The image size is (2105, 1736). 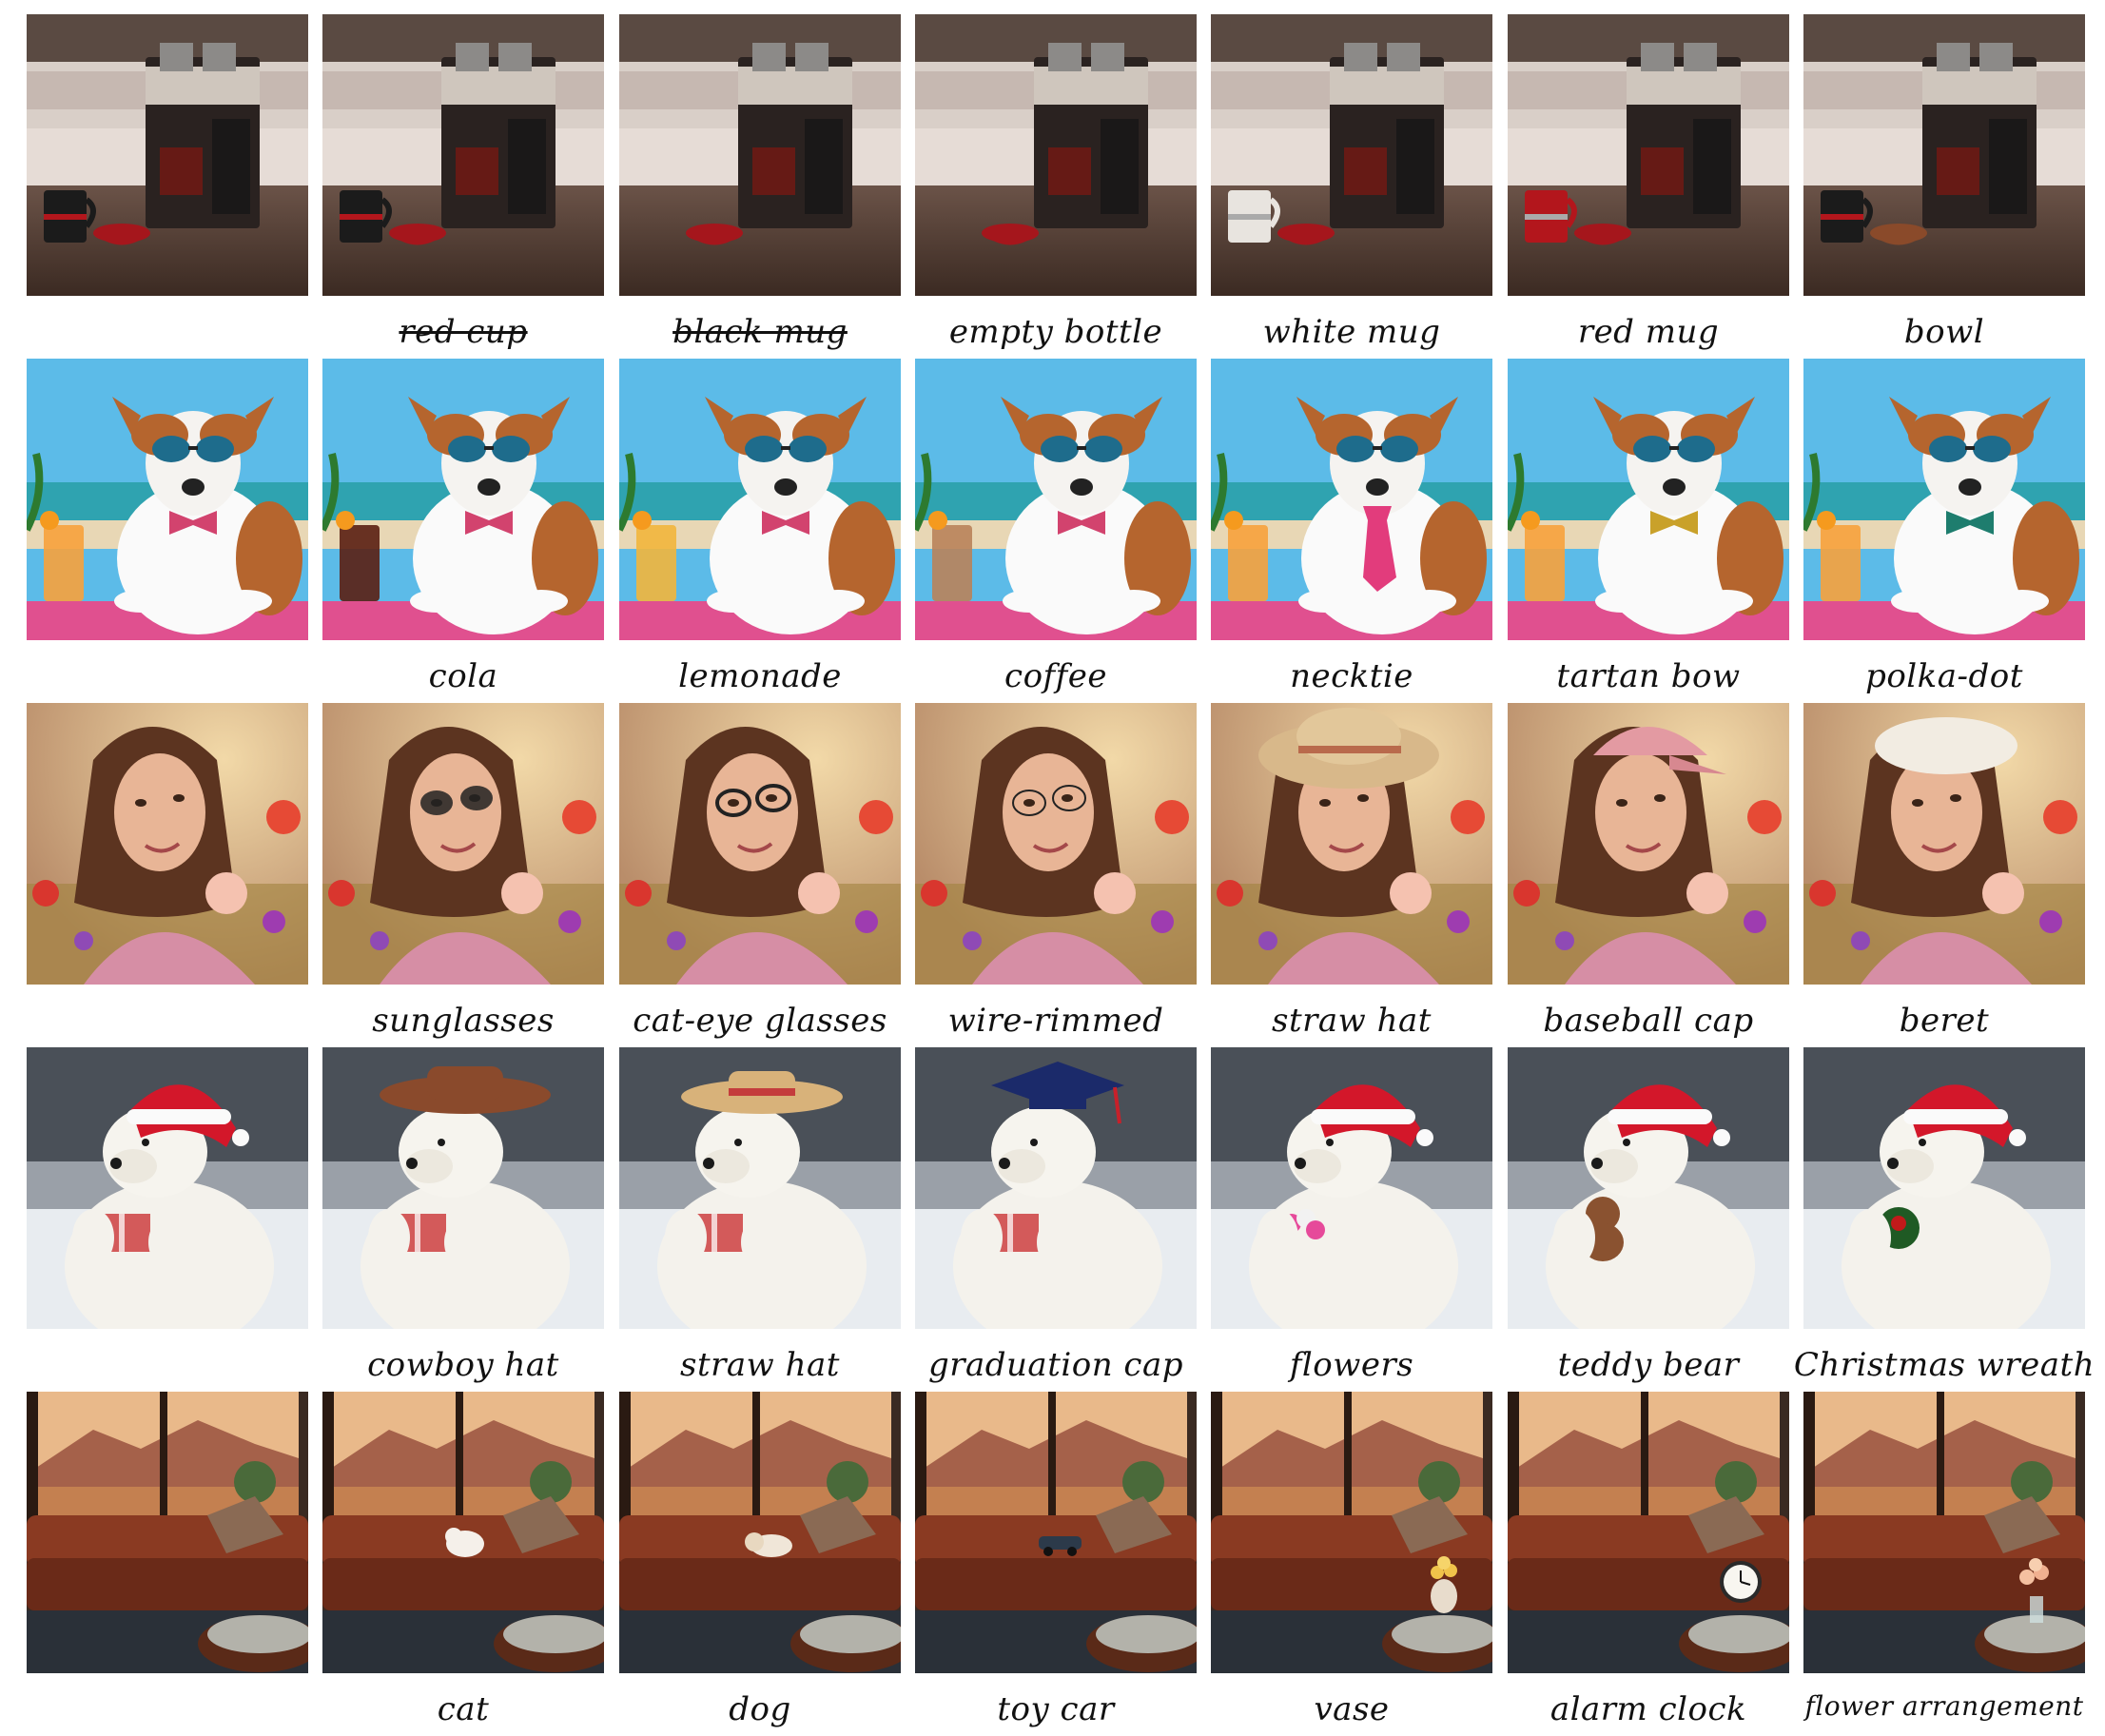 What do you see at coordinates (1351, 676) in the screenshot?
I see `image-caption: necktie` at bounding box center [1351, 676].